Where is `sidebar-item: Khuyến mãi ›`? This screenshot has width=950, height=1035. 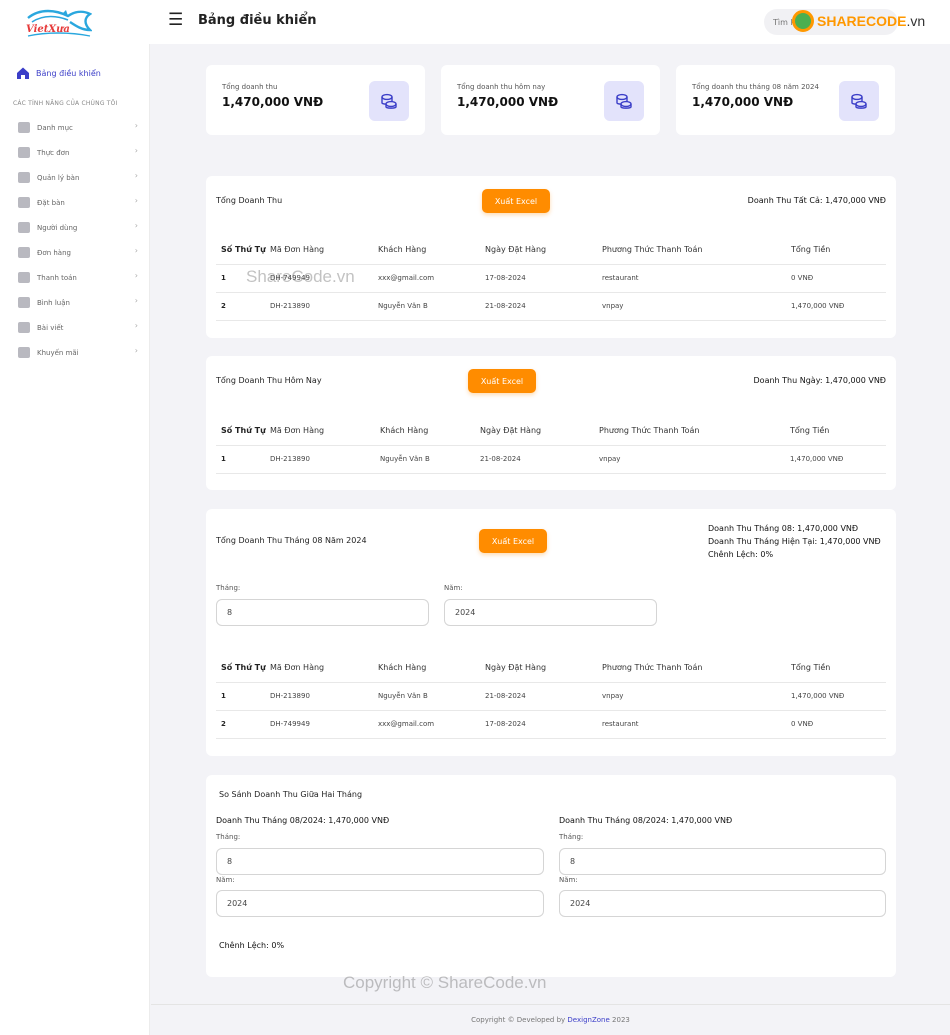
sidebar-item: Khuyến mãi › is located at coordinates (78, 352).